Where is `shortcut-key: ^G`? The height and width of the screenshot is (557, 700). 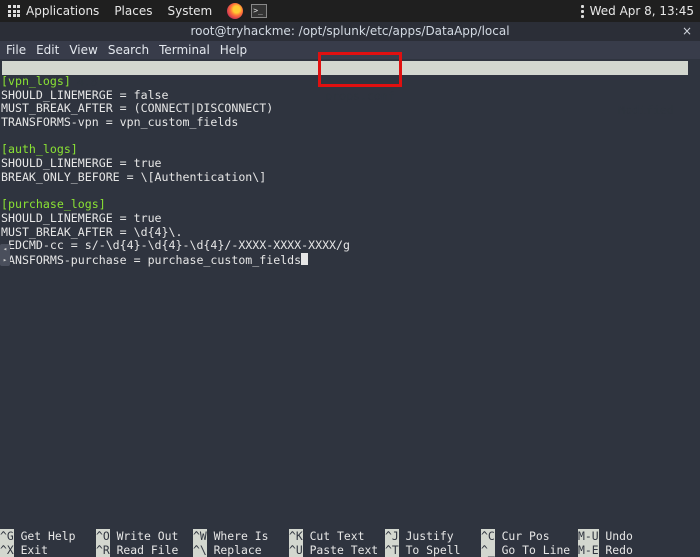
shortcut-key: ^G is located at coordinates (7, 536).